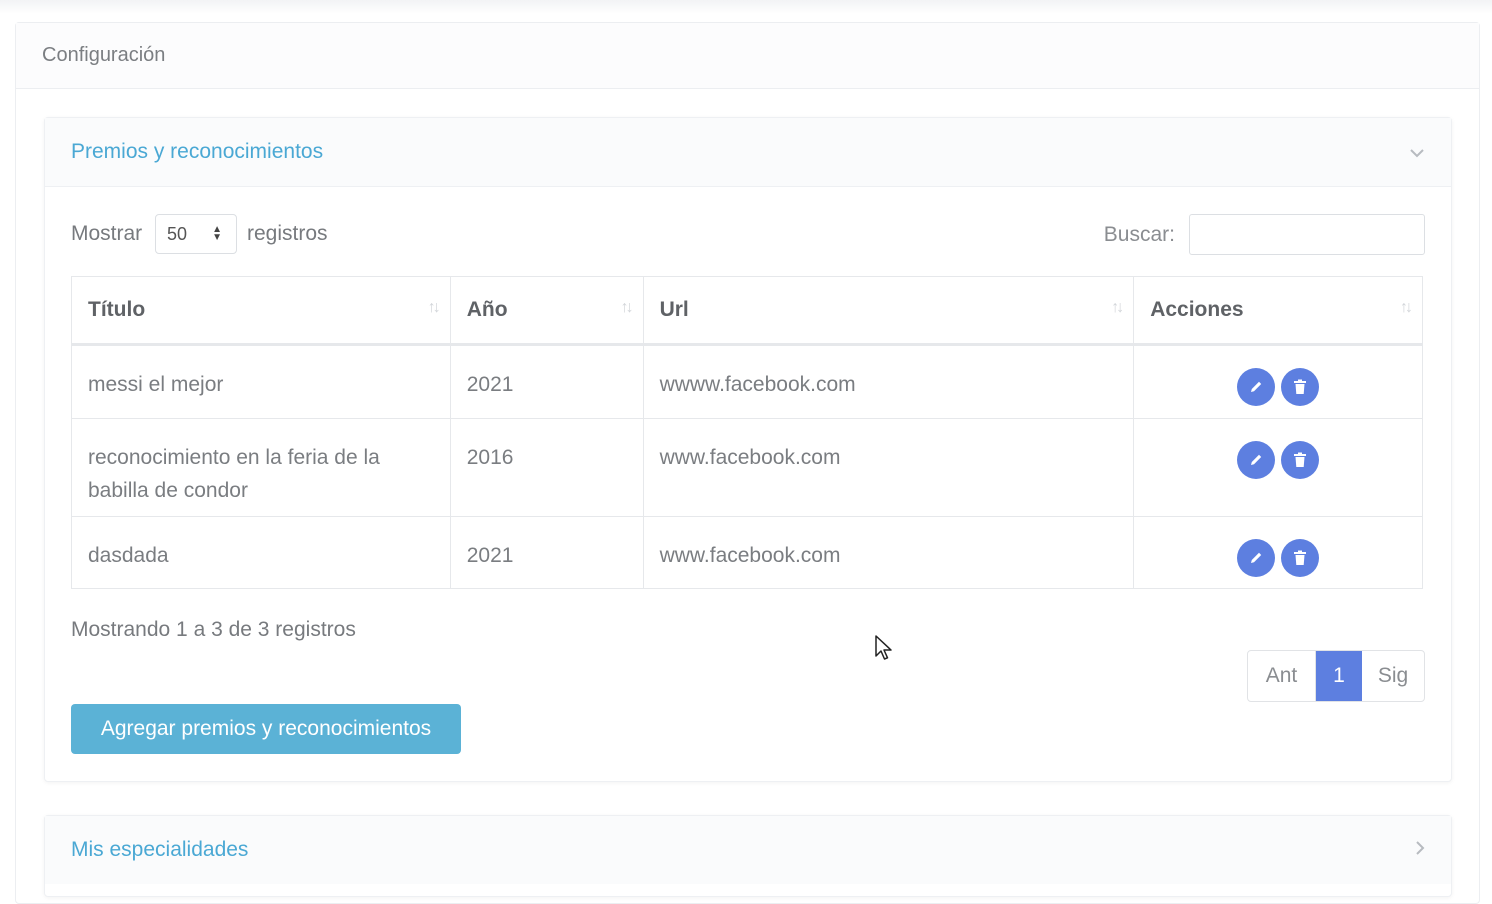 The image size is (1492, 904). Describe the element at coordinates (546, 311) in the screenshot. I see `column-header-anio: Año ↑↓` at that location.